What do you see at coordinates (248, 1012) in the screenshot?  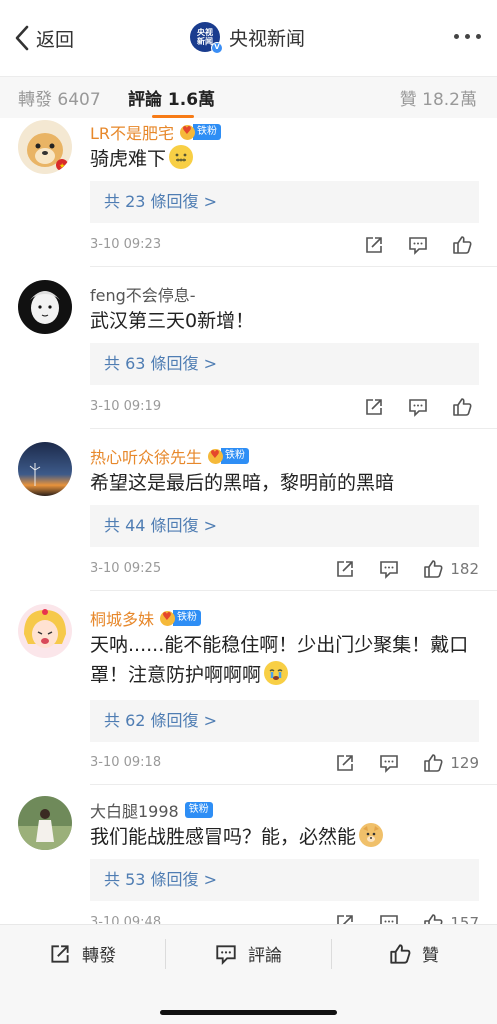 I see `home-indicator` at bounding box center [248, 1012].